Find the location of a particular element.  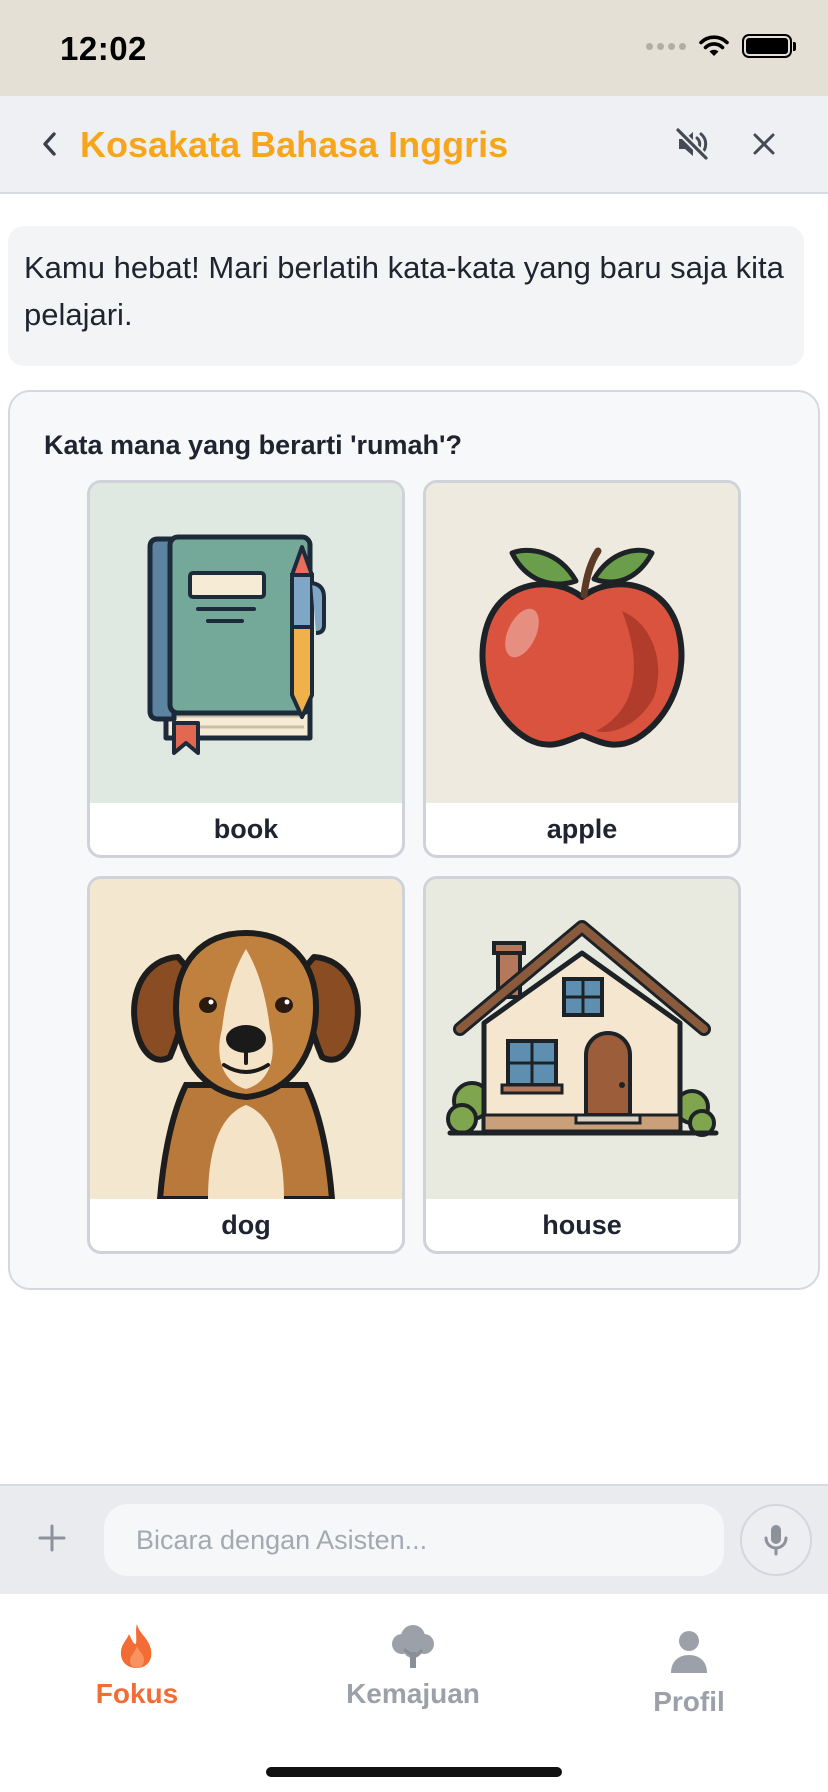

assistant-chat-input is located at coordinates (414, 1540).